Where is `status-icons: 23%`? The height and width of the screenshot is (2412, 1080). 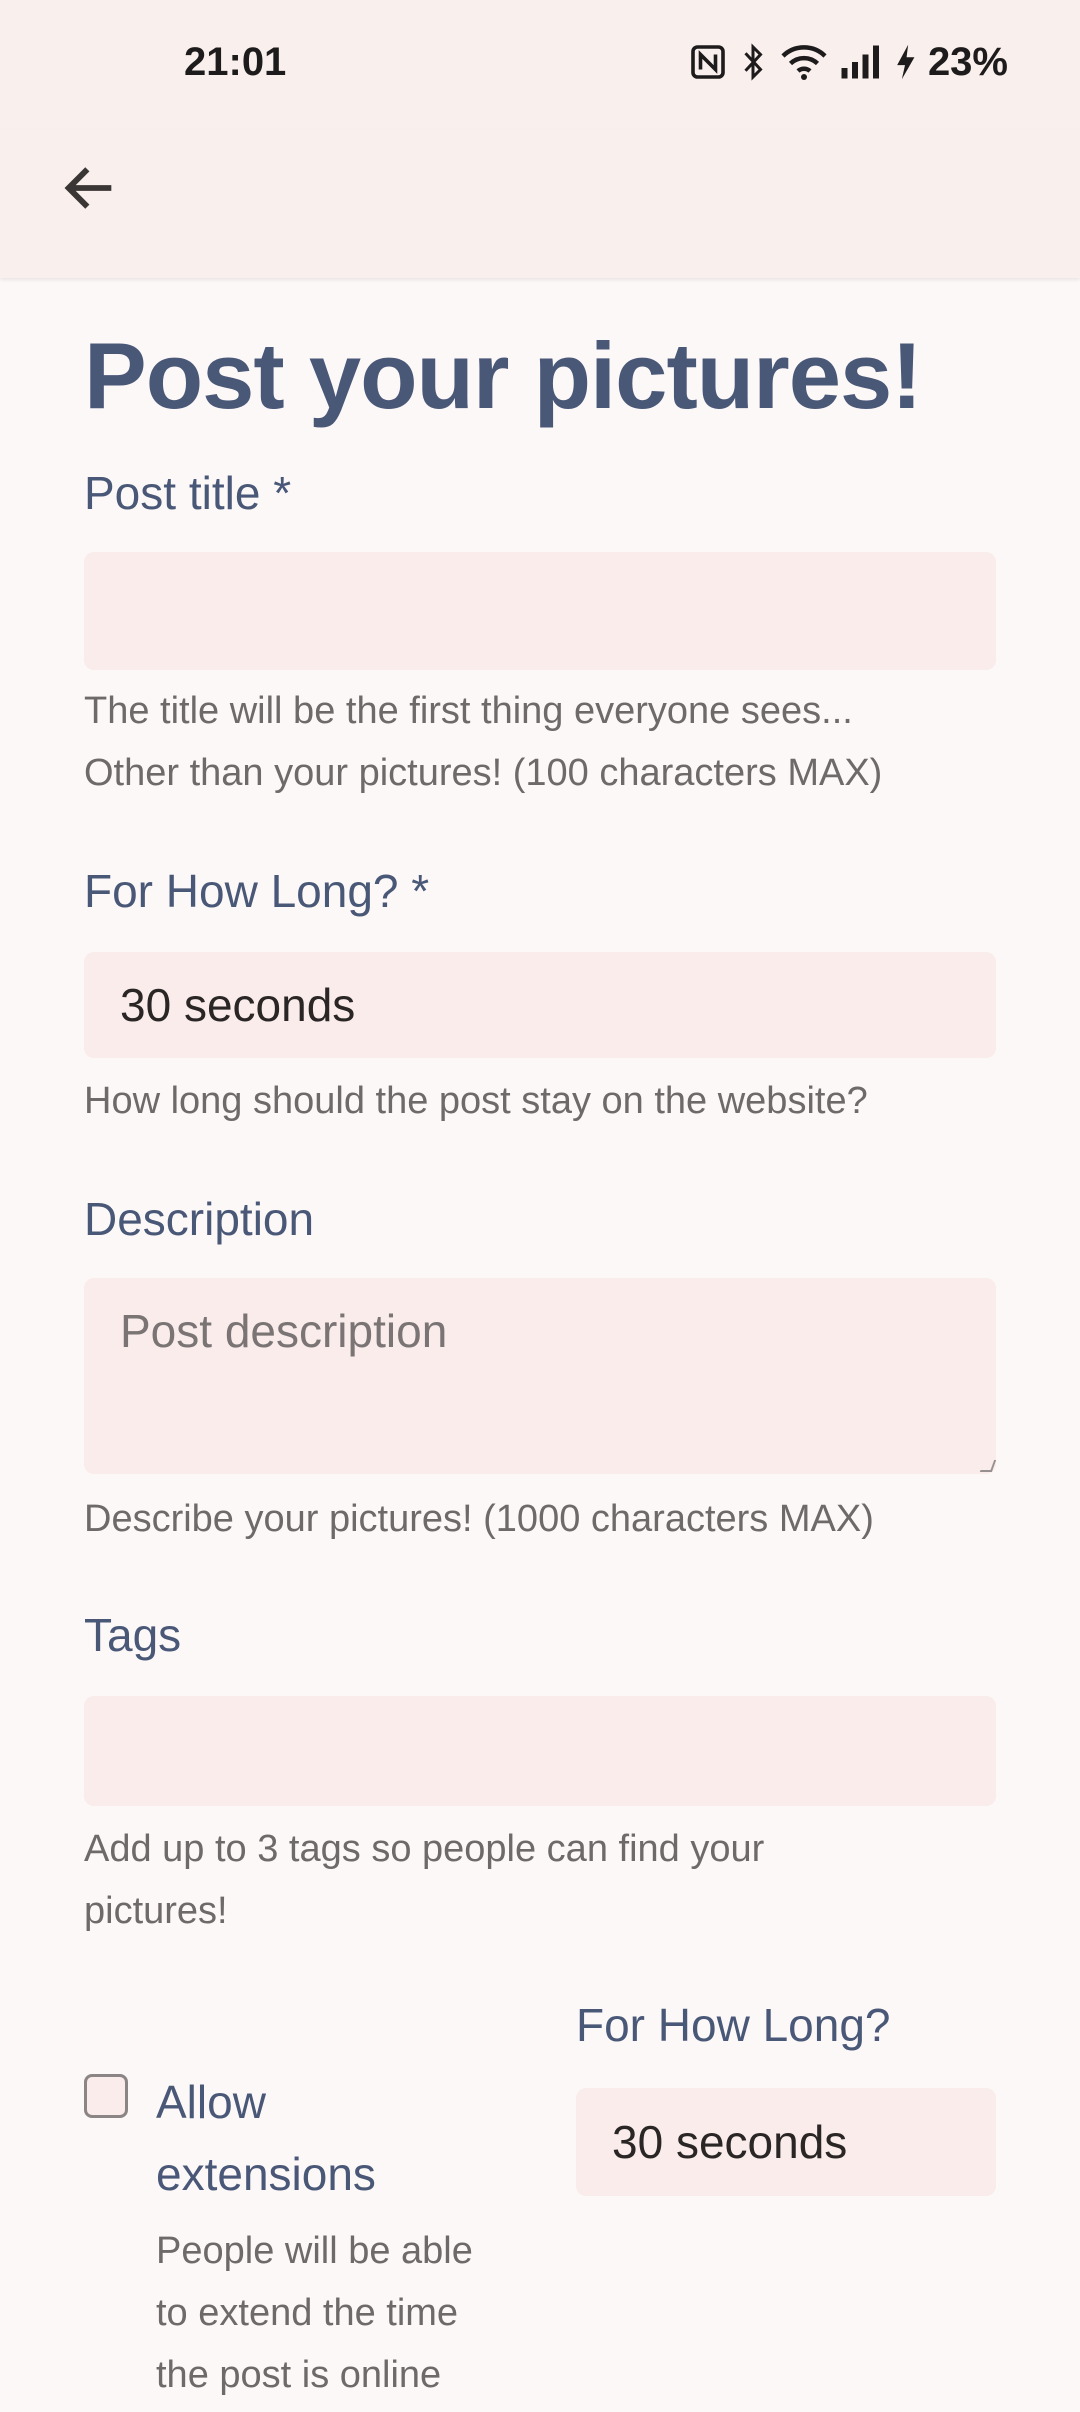
status-icons: 23% is located at coordinates (849, 62).